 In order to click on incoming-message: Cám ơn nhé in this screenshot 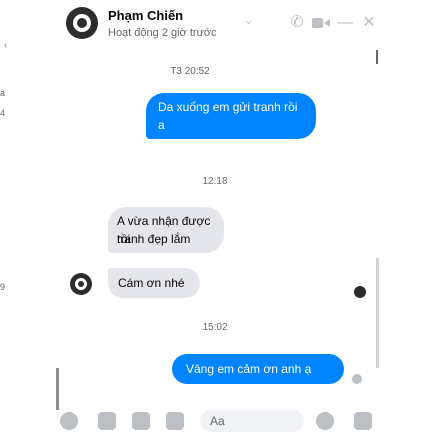, I will do `click(154, 283)`.